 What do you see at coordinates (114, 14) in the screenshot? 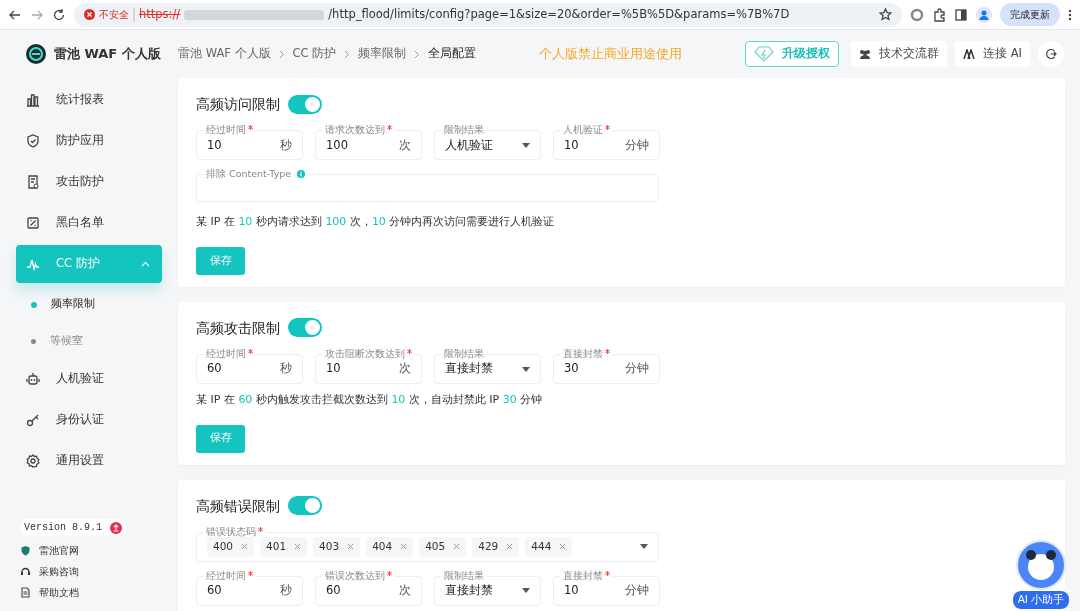
I see `security-label: 不安全` at bounding box center [114, 14].